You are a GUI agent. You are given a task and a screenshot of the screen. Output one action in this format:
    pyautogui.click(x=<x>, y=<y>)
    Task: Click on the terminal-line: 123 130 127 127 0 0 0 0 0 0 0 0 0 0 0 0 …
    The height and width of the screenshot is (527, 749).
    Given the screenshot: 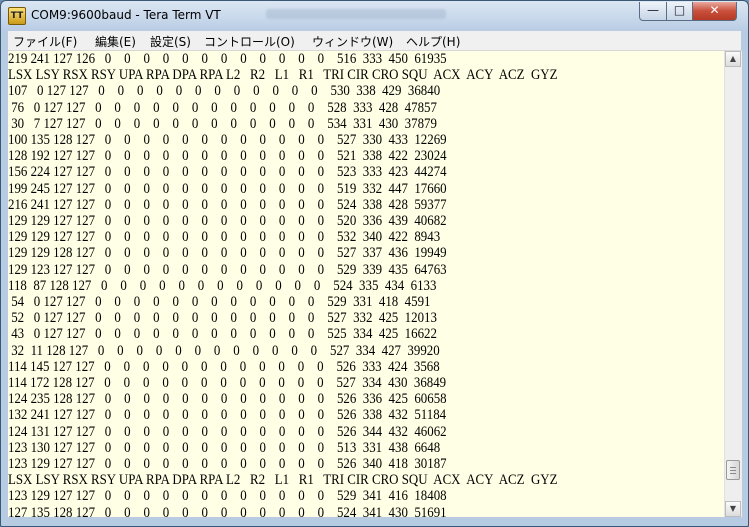 What is the action you would take?
    pyautogui.click(x=224, y=447)
    